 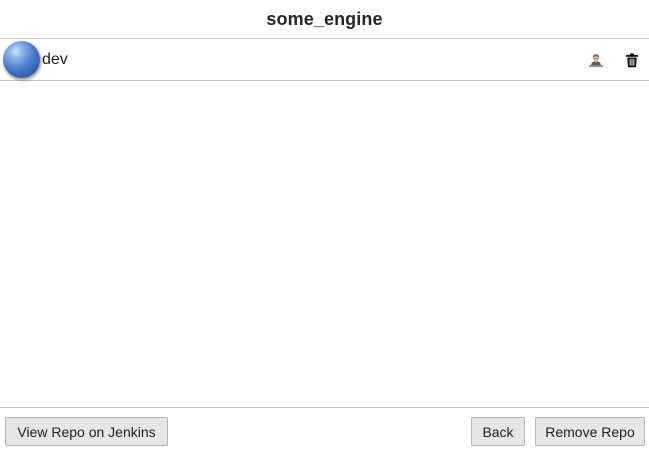 I want to click on list-item-label: dev, so click(x=55, y=59).